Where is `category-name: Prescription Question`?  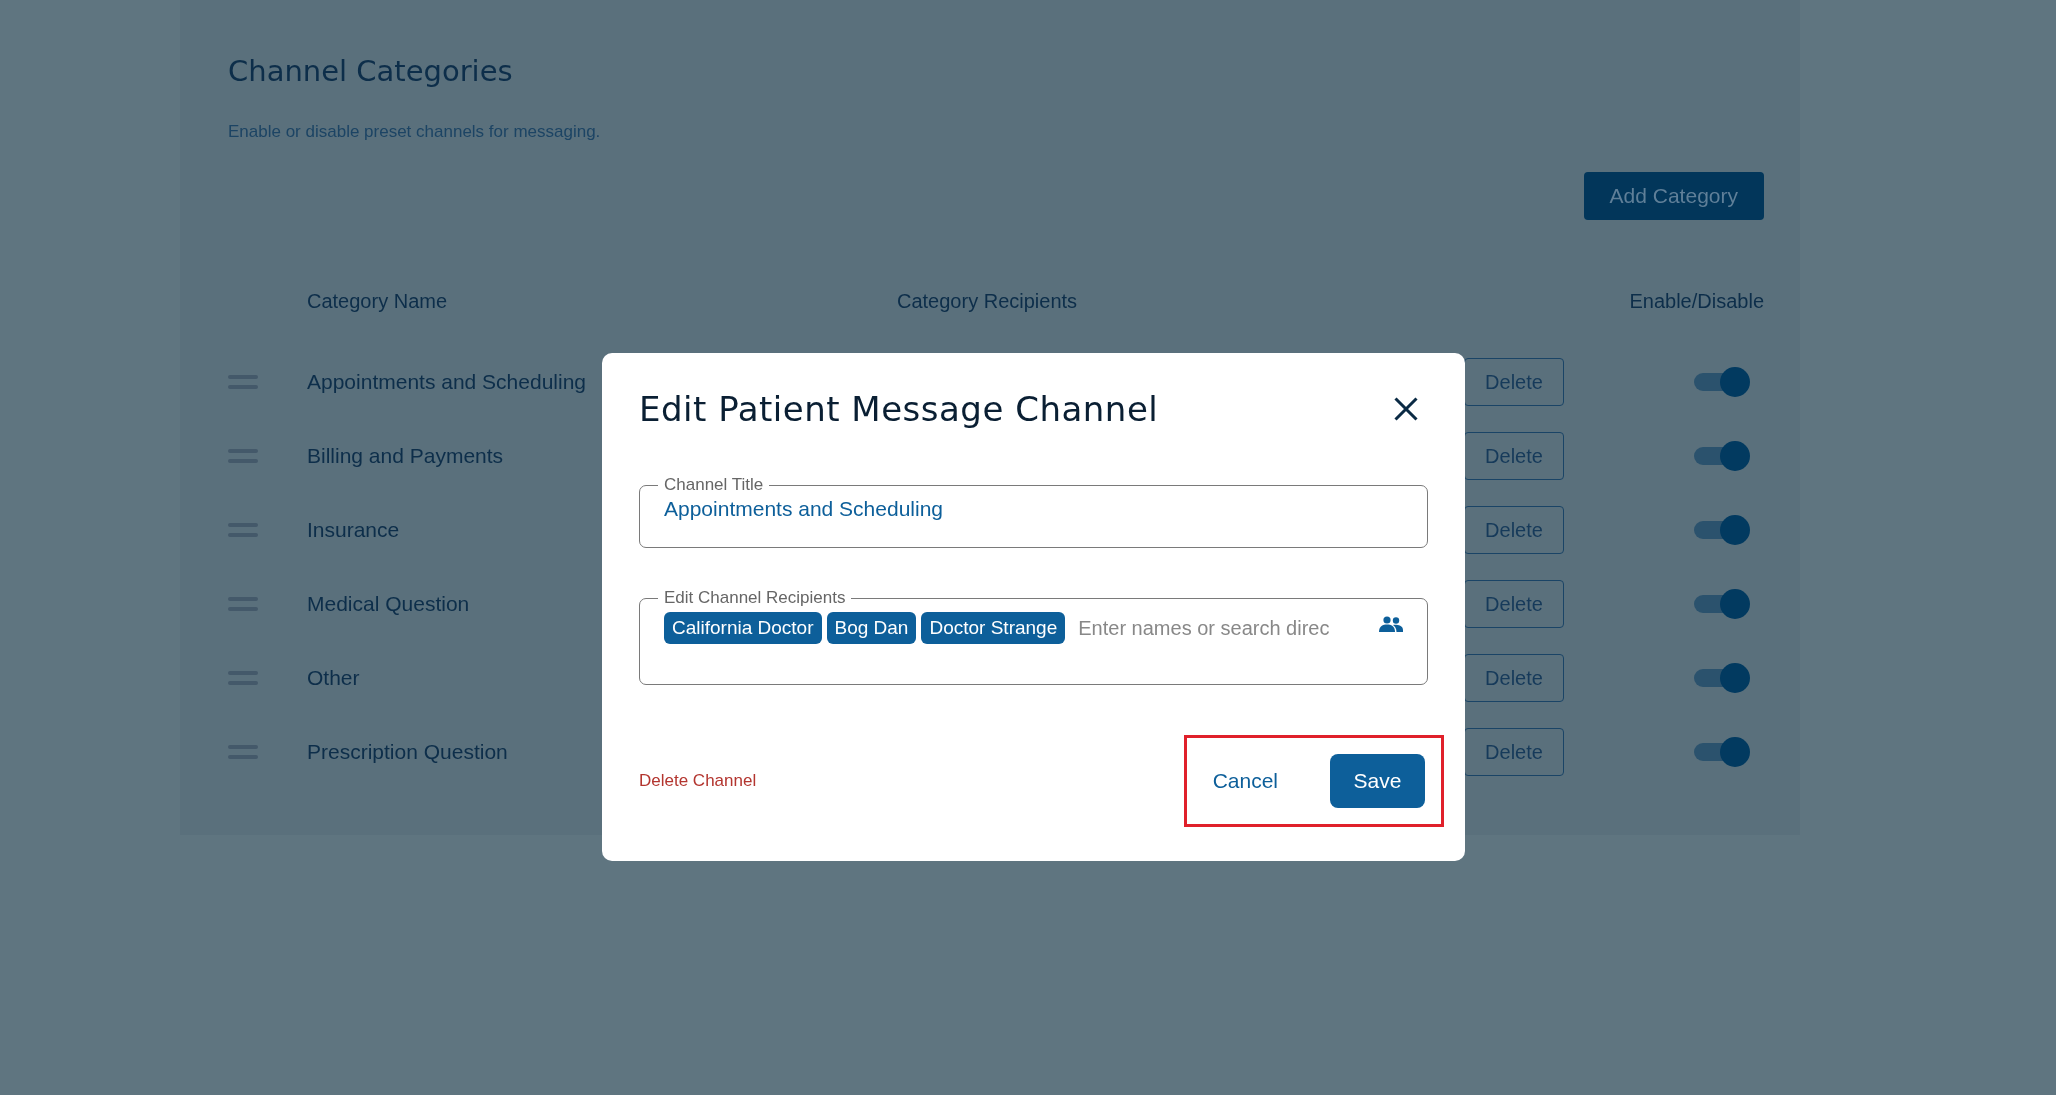 category-name: Prescription Question is located at coordinates (407, 751).